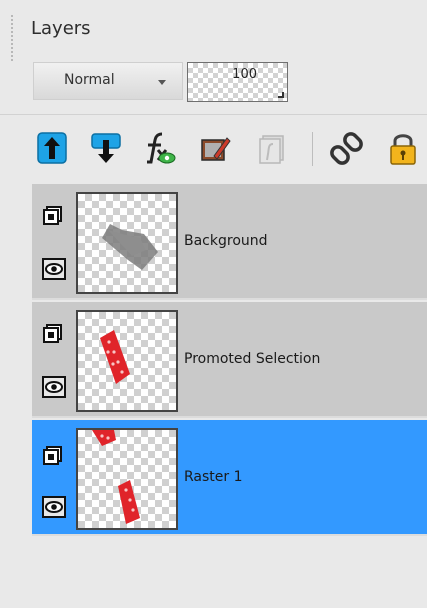 The width and height of the screenshot is (427, 608). I want to click on link-layers-icon, so click(346, 148).